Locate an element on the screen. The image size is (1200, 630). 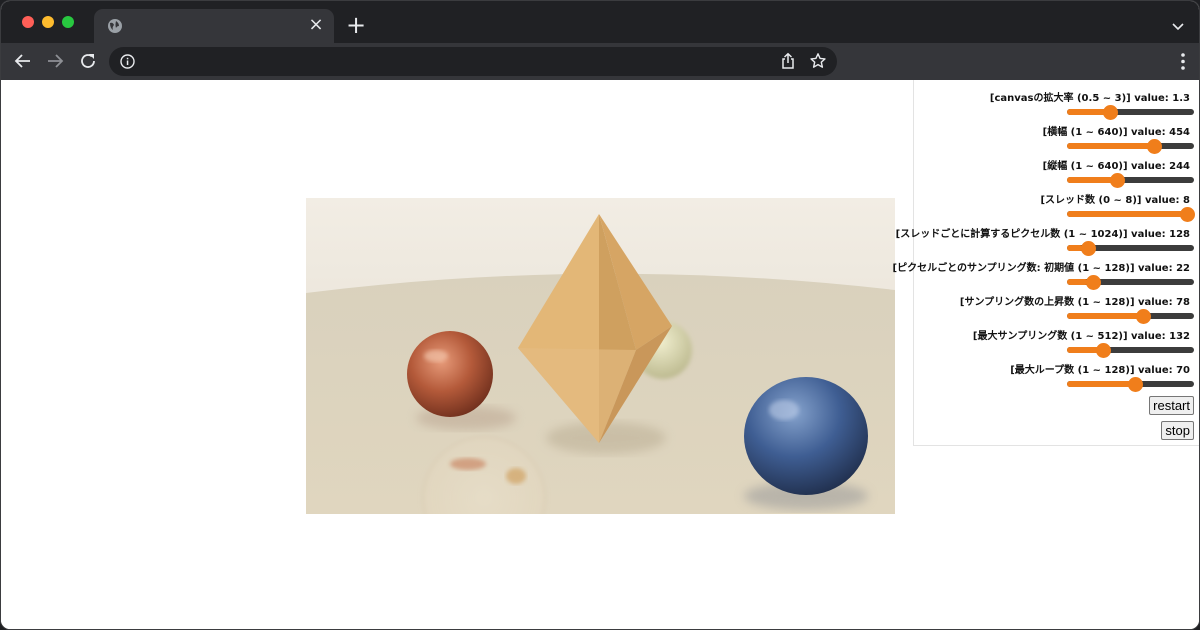
back-arrow-icon is located at coordinates (23, 61).